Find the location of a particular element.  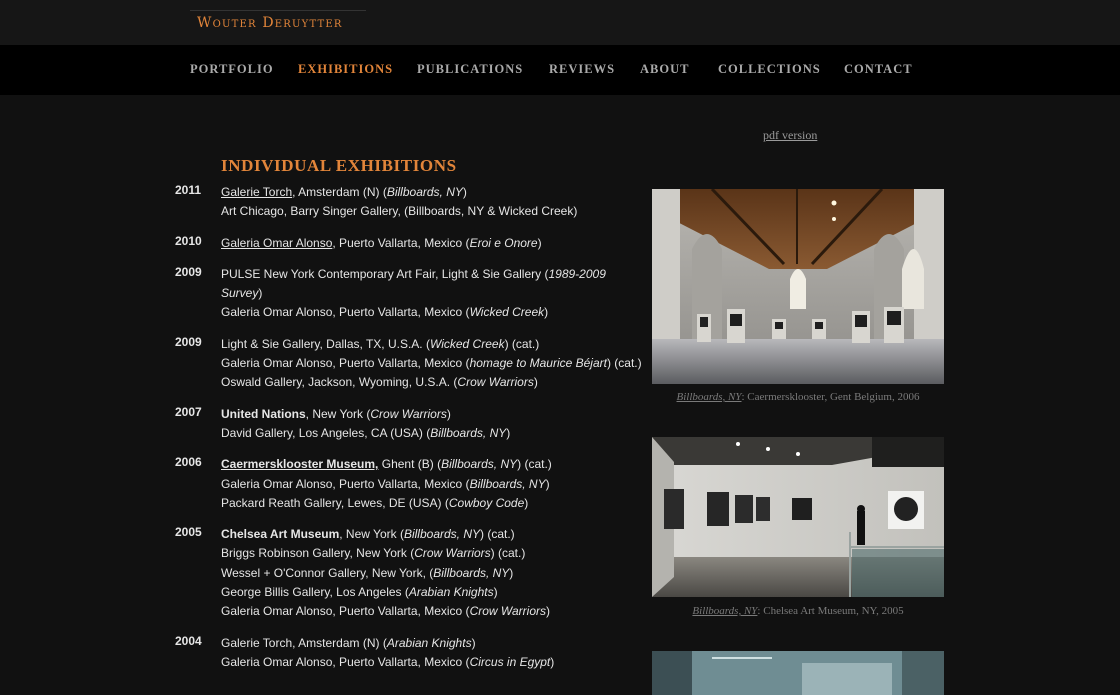

year-label: 2007 is located at coordinates (188, 411).